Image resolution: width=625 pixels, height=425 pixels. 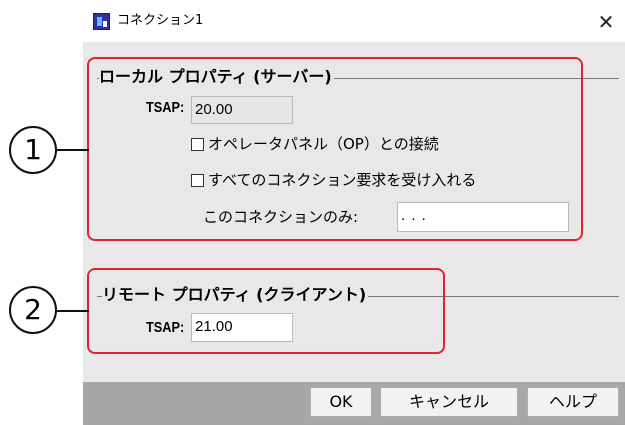 What do you see at coordinates (573, 402) in the screenshot?
I see `help-button: ヘルプ` at bounding box center [573, 402].